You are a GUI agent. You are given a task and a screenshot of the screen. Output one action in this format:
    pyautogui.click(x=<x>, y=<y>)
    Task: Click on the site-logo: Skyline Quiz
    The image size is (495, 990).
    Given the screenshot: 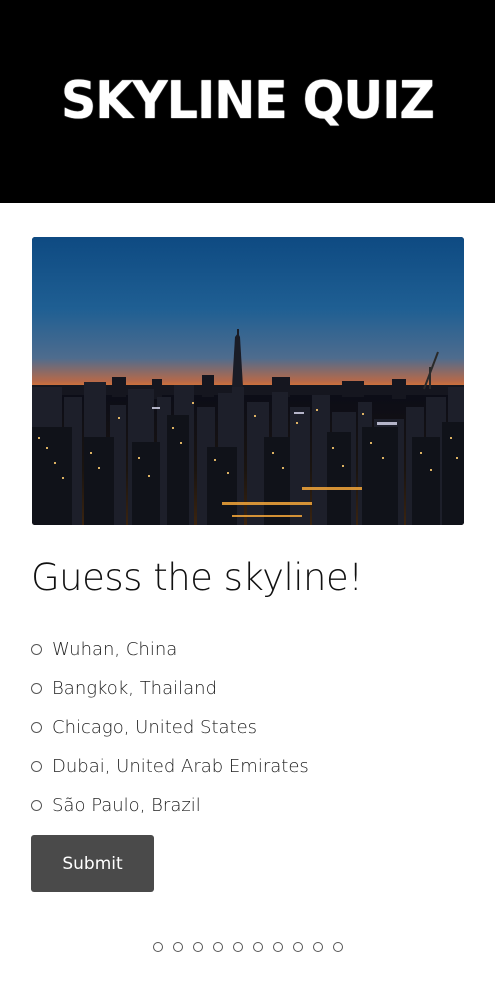 What is the action you would take?
    pyautogui.click(x=248, y=100)
    